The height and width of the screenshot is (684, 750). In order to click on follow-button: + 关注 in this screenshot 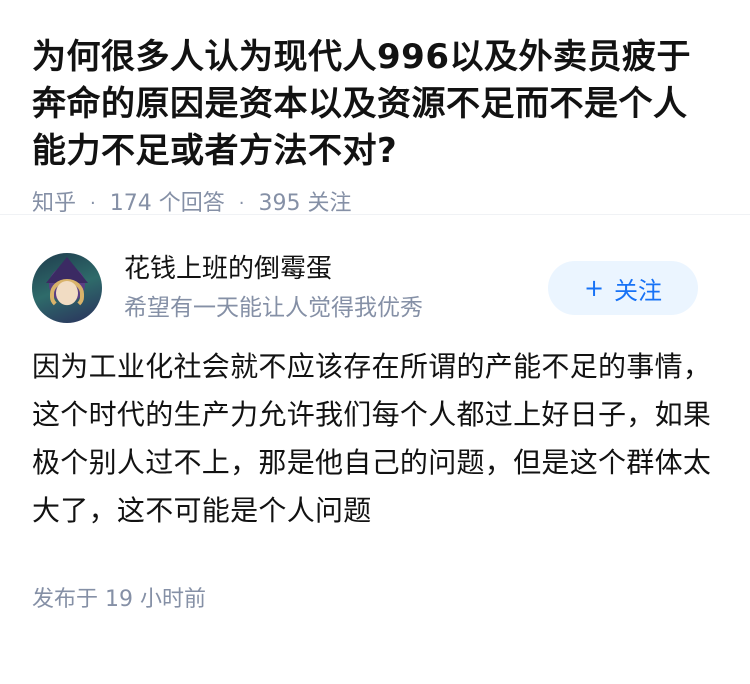, I will do `click(623, 288)`.